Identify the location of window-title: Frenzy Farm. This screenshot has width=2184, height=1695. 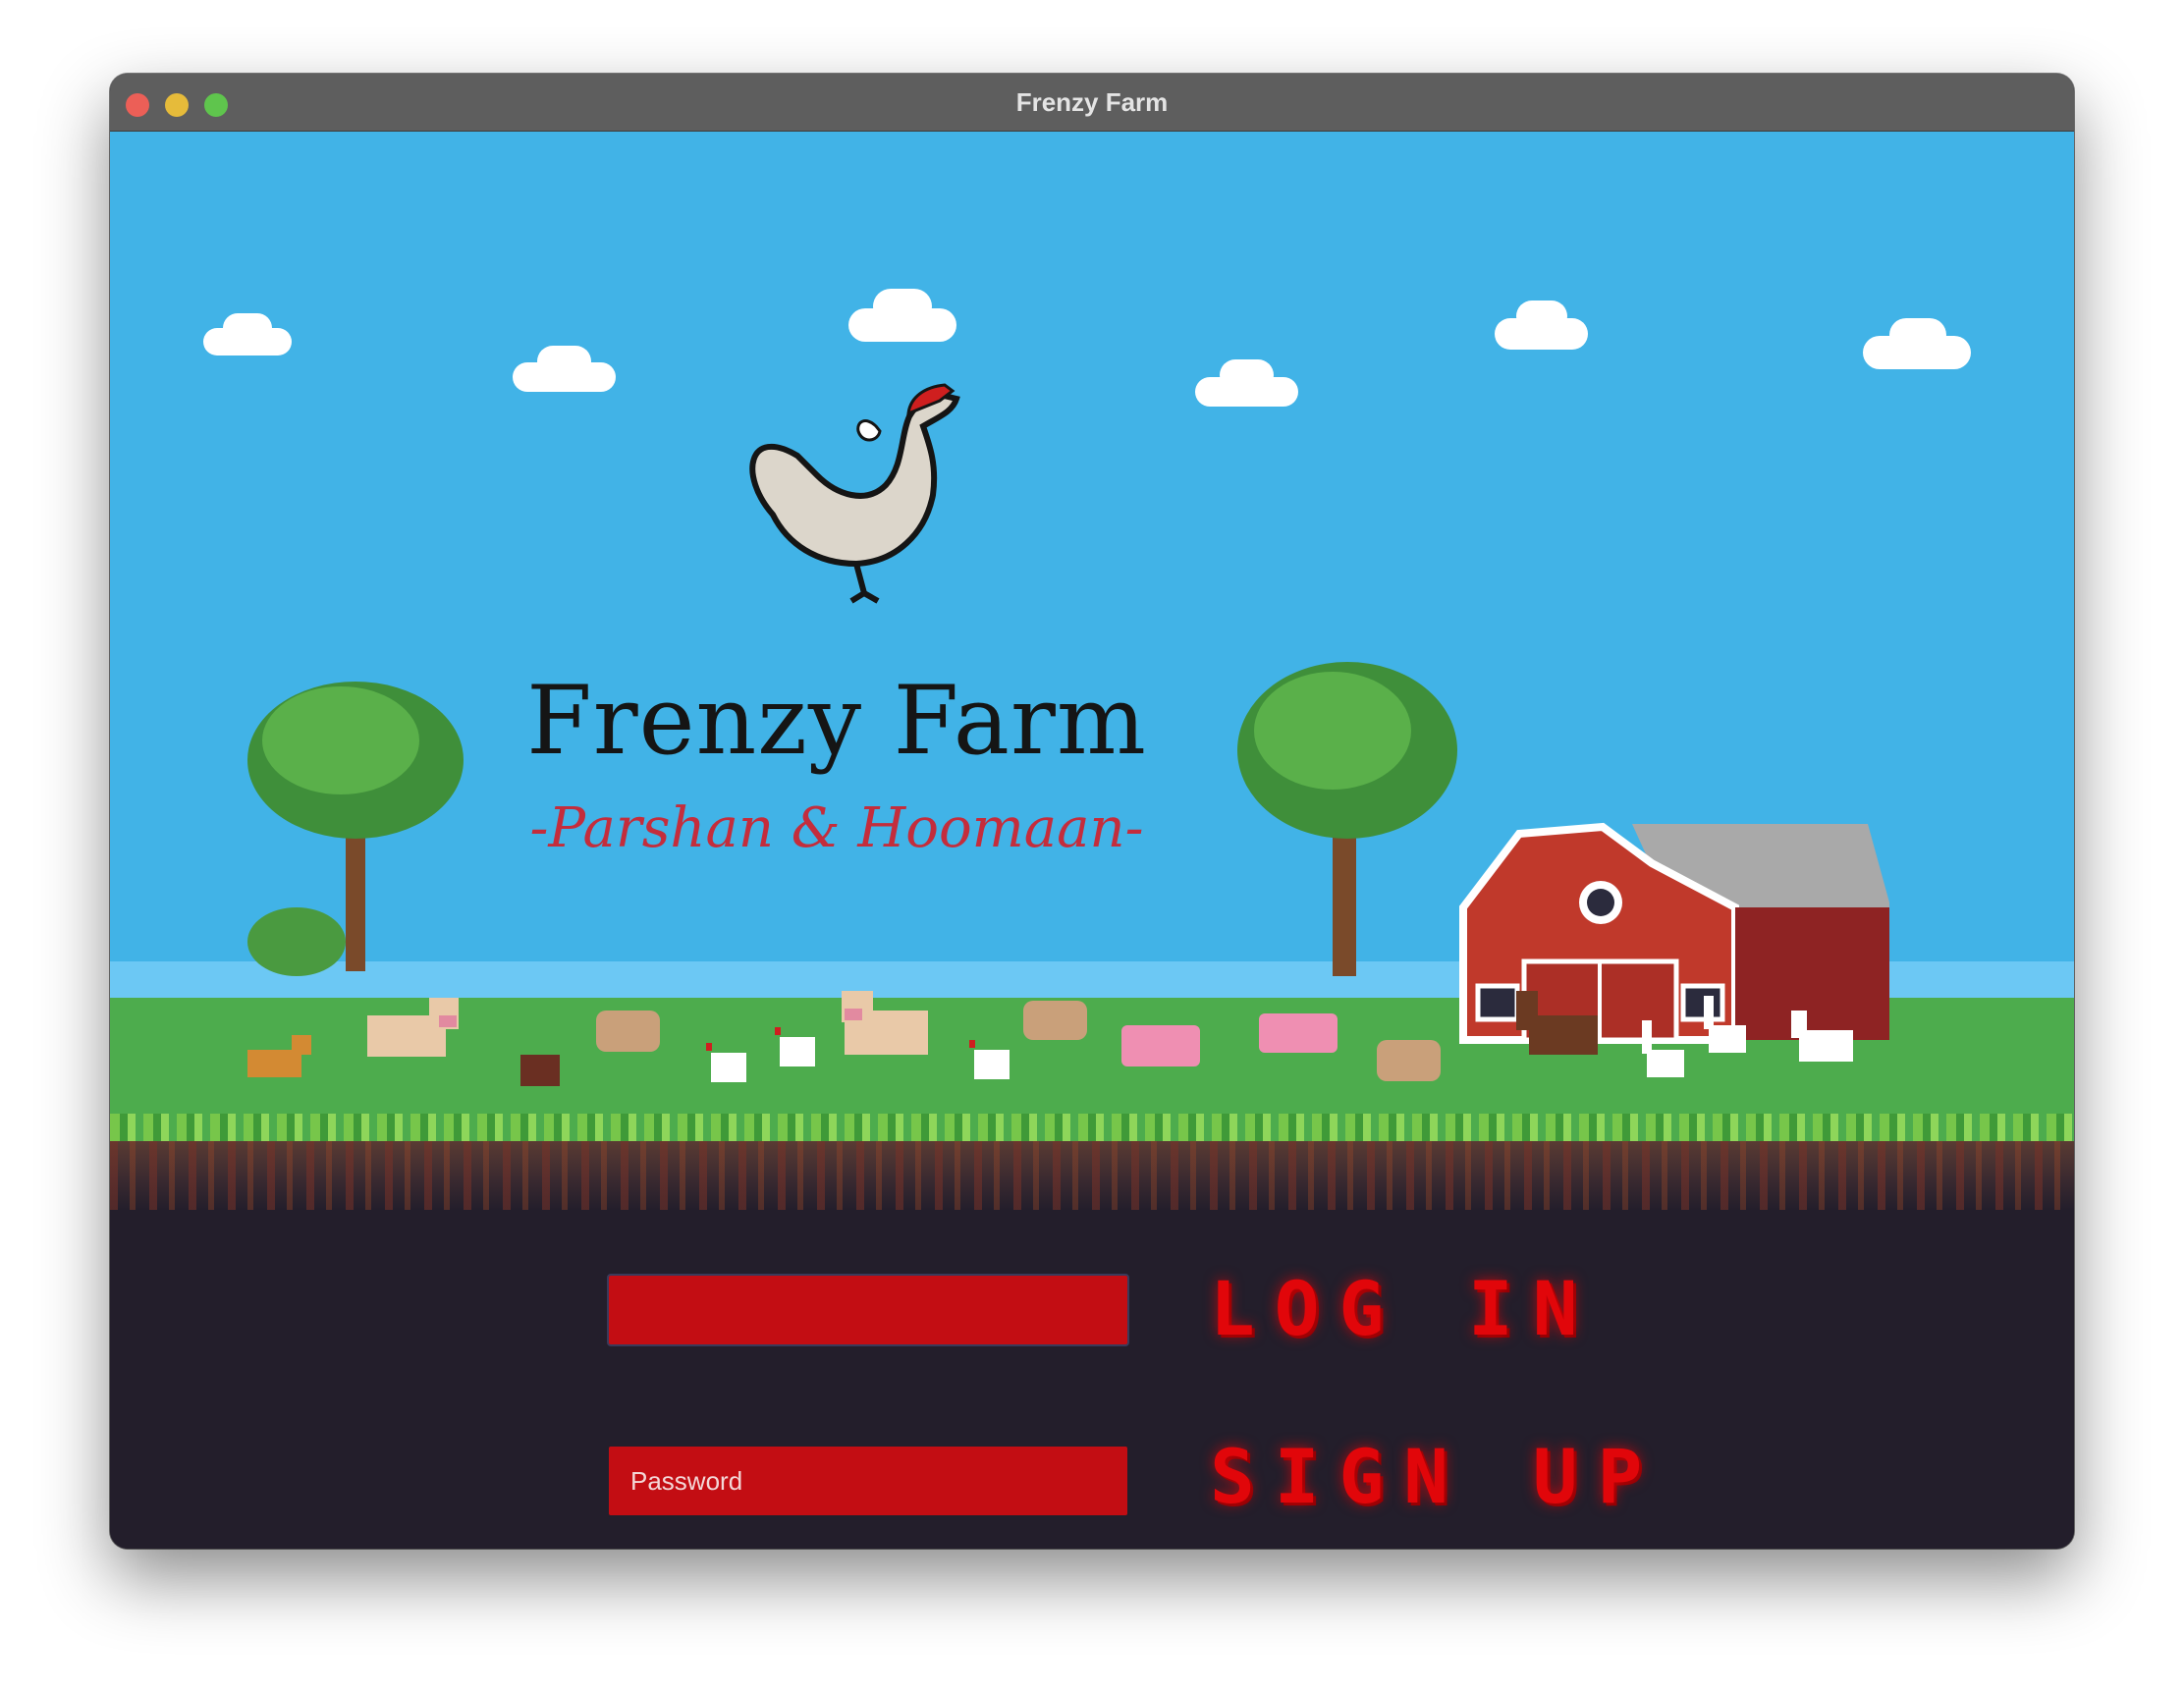
(1092, 102).